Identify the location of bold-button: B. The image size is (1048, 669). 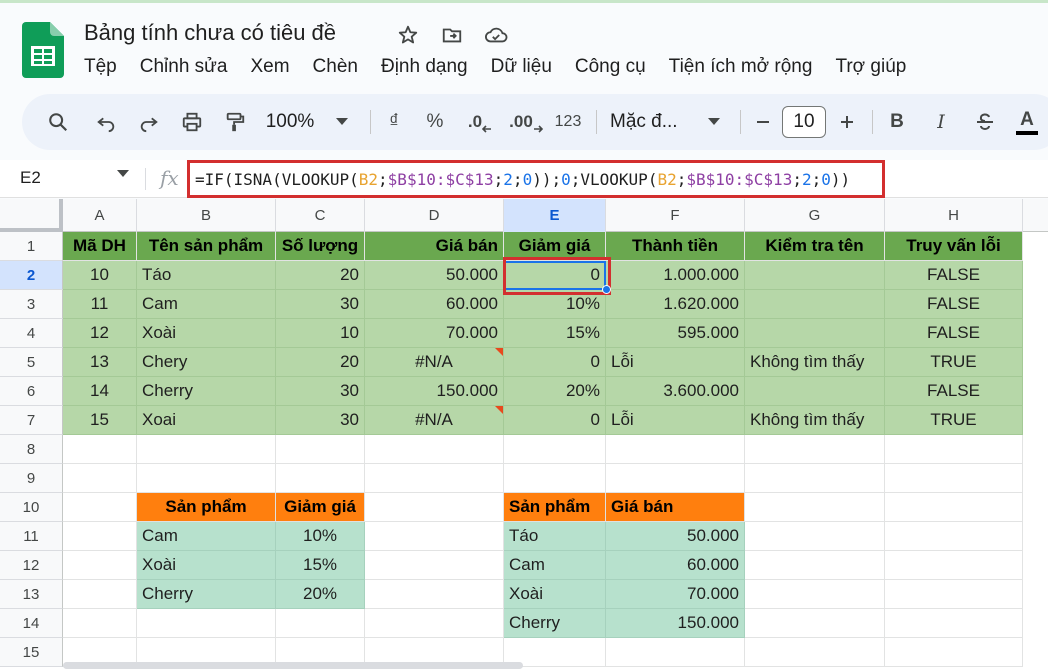
(897, 122).